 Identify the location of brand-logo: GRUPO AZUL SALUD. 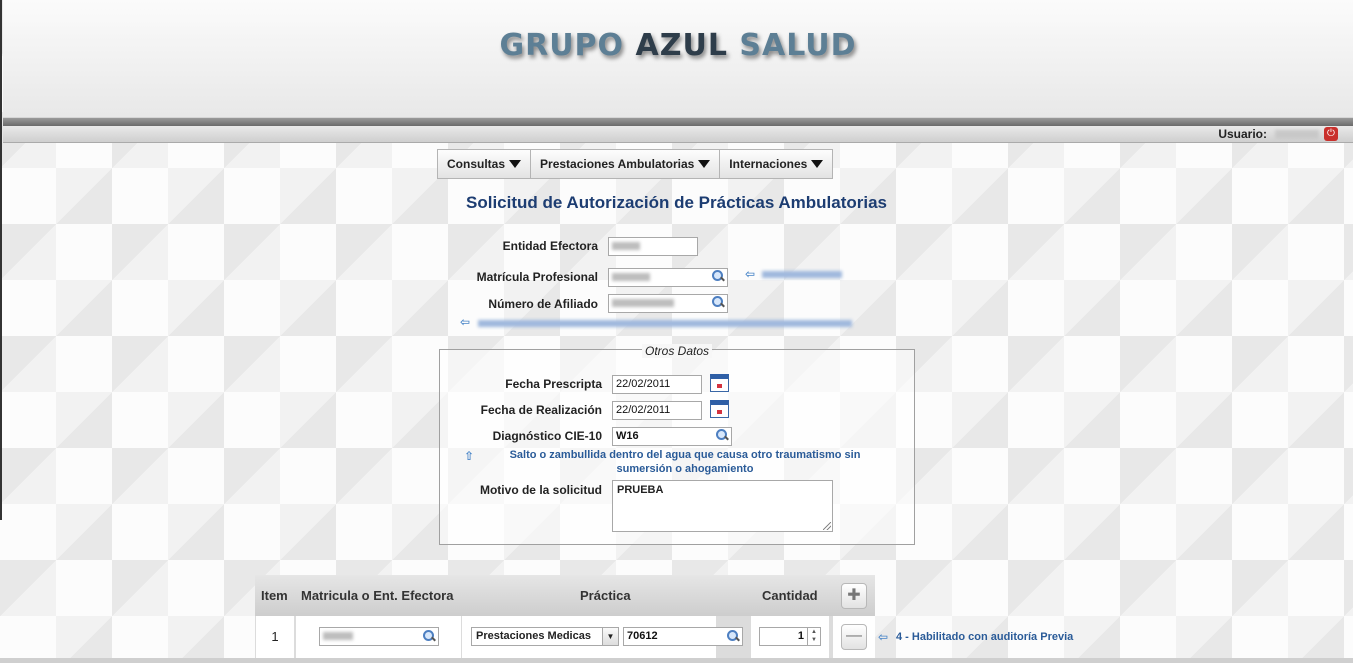
(678, 45).